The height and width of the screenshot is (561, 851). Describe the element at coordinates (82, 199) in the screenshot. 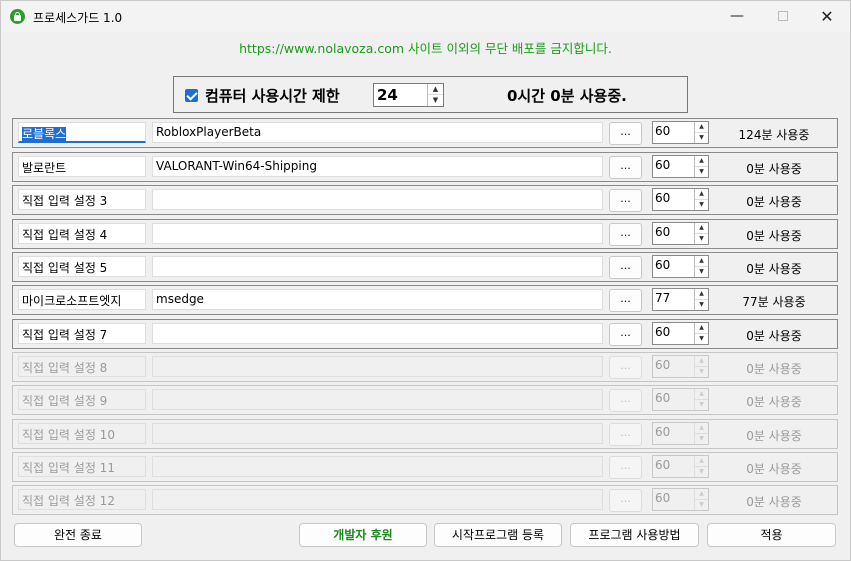

I see `display-name-input: 직접 입력 설정 3` at that location.